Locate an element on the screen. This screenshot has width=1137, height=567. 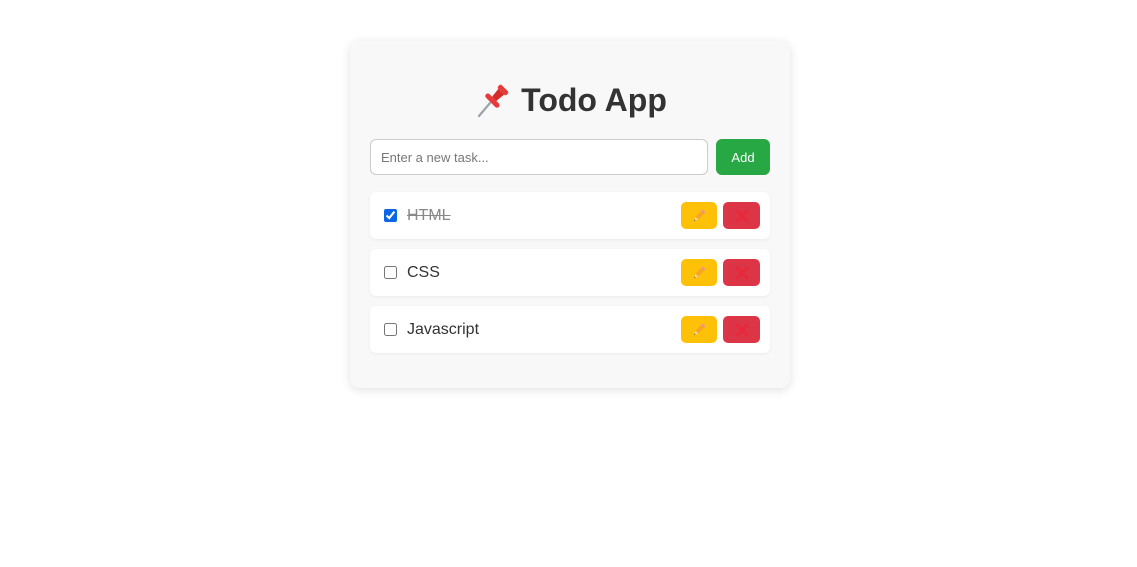
header: Todo App is located at coordinates (570, 100).